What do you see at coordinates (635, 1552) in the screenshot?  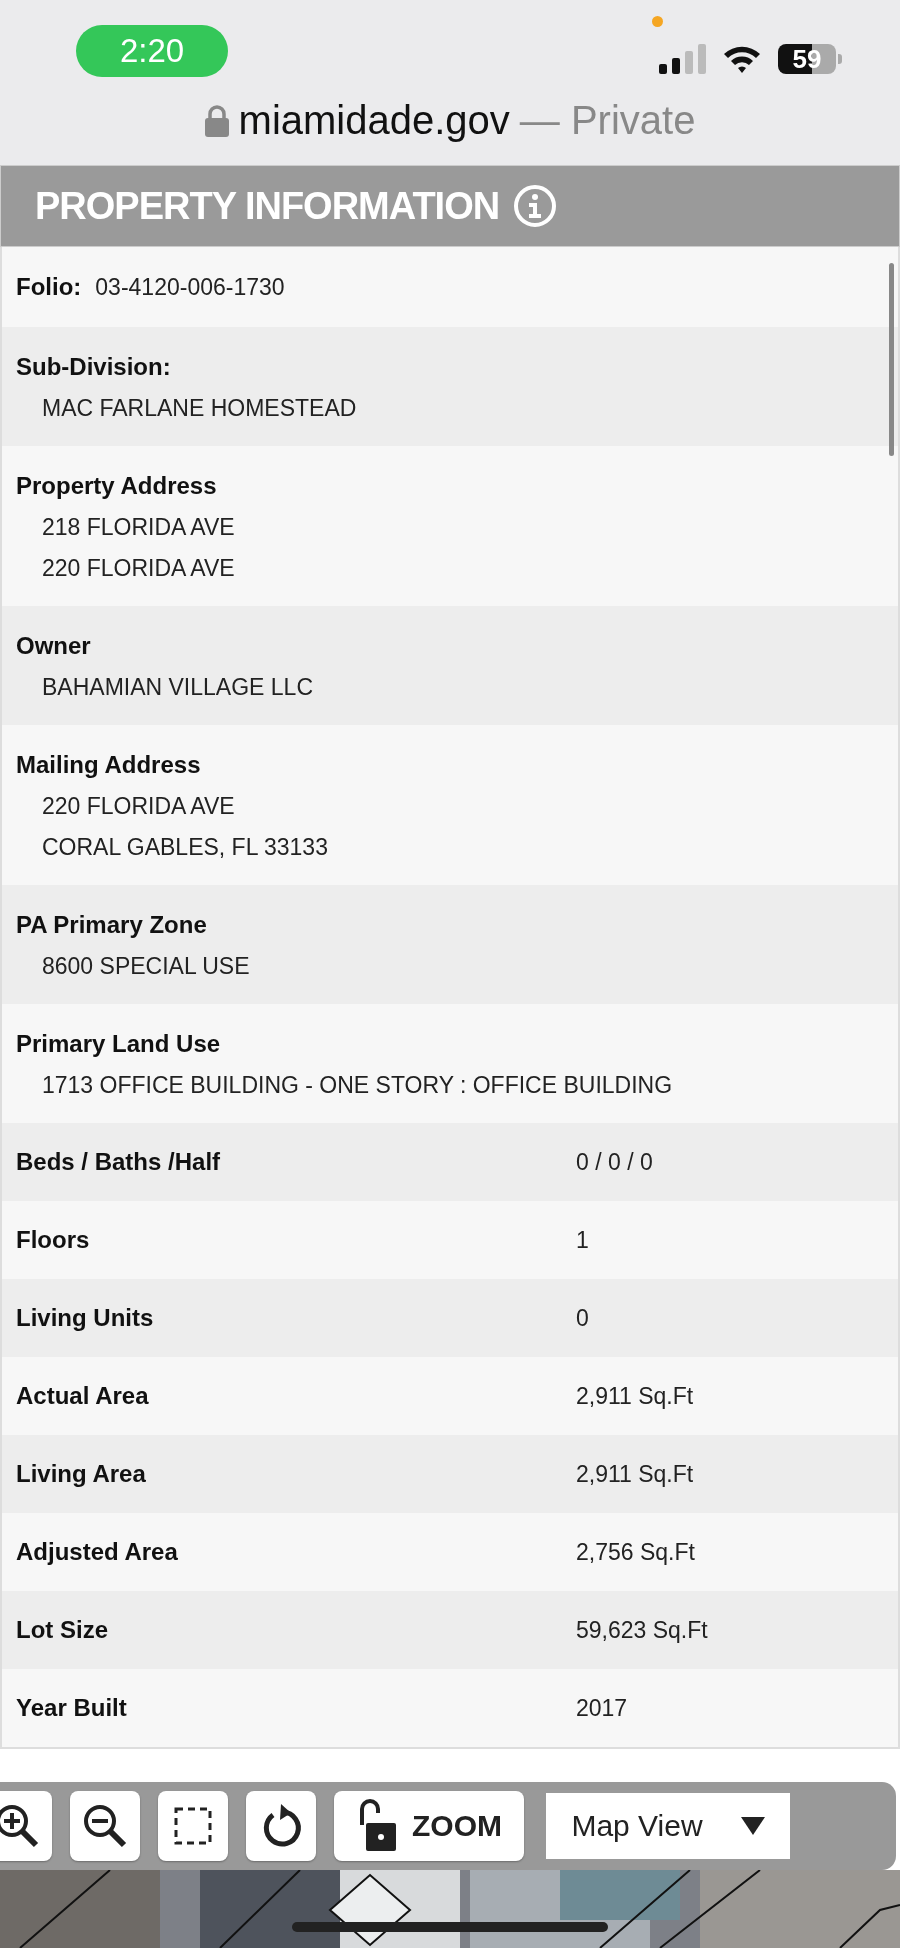 I see `field-value: 2,756 Sq.Ft` at bounding box center [635, 1552].